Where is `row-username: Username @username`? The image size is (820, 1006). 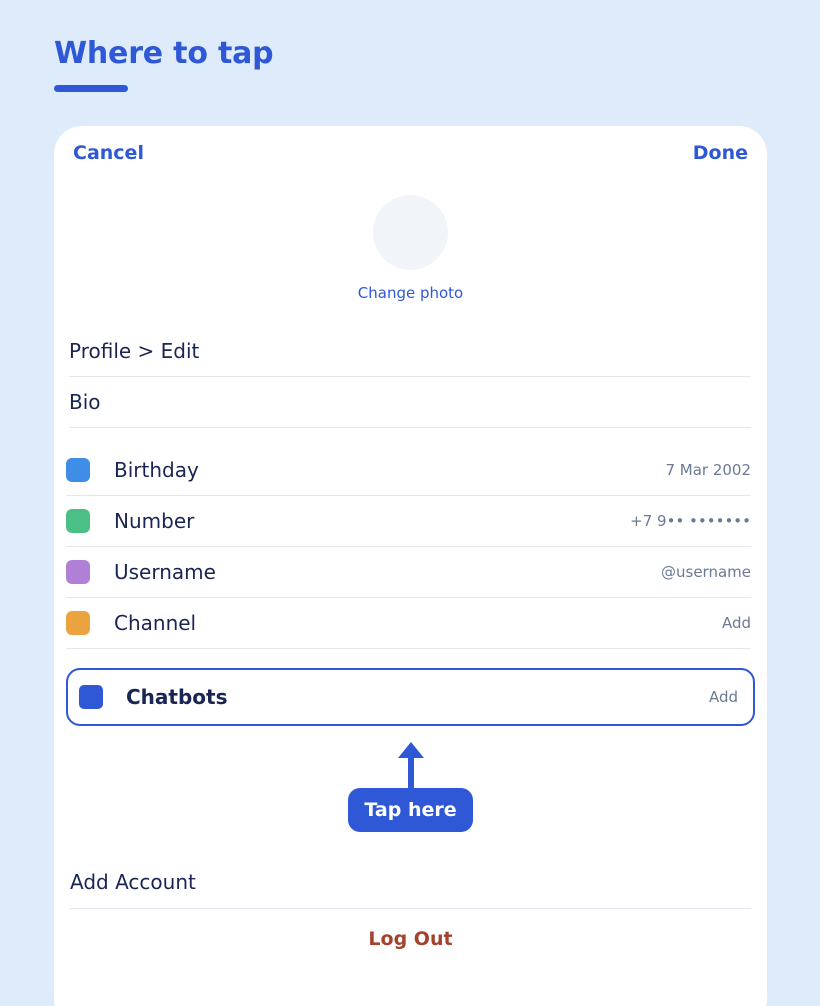
row-username: Username @username is located at coordinates (408, 572).